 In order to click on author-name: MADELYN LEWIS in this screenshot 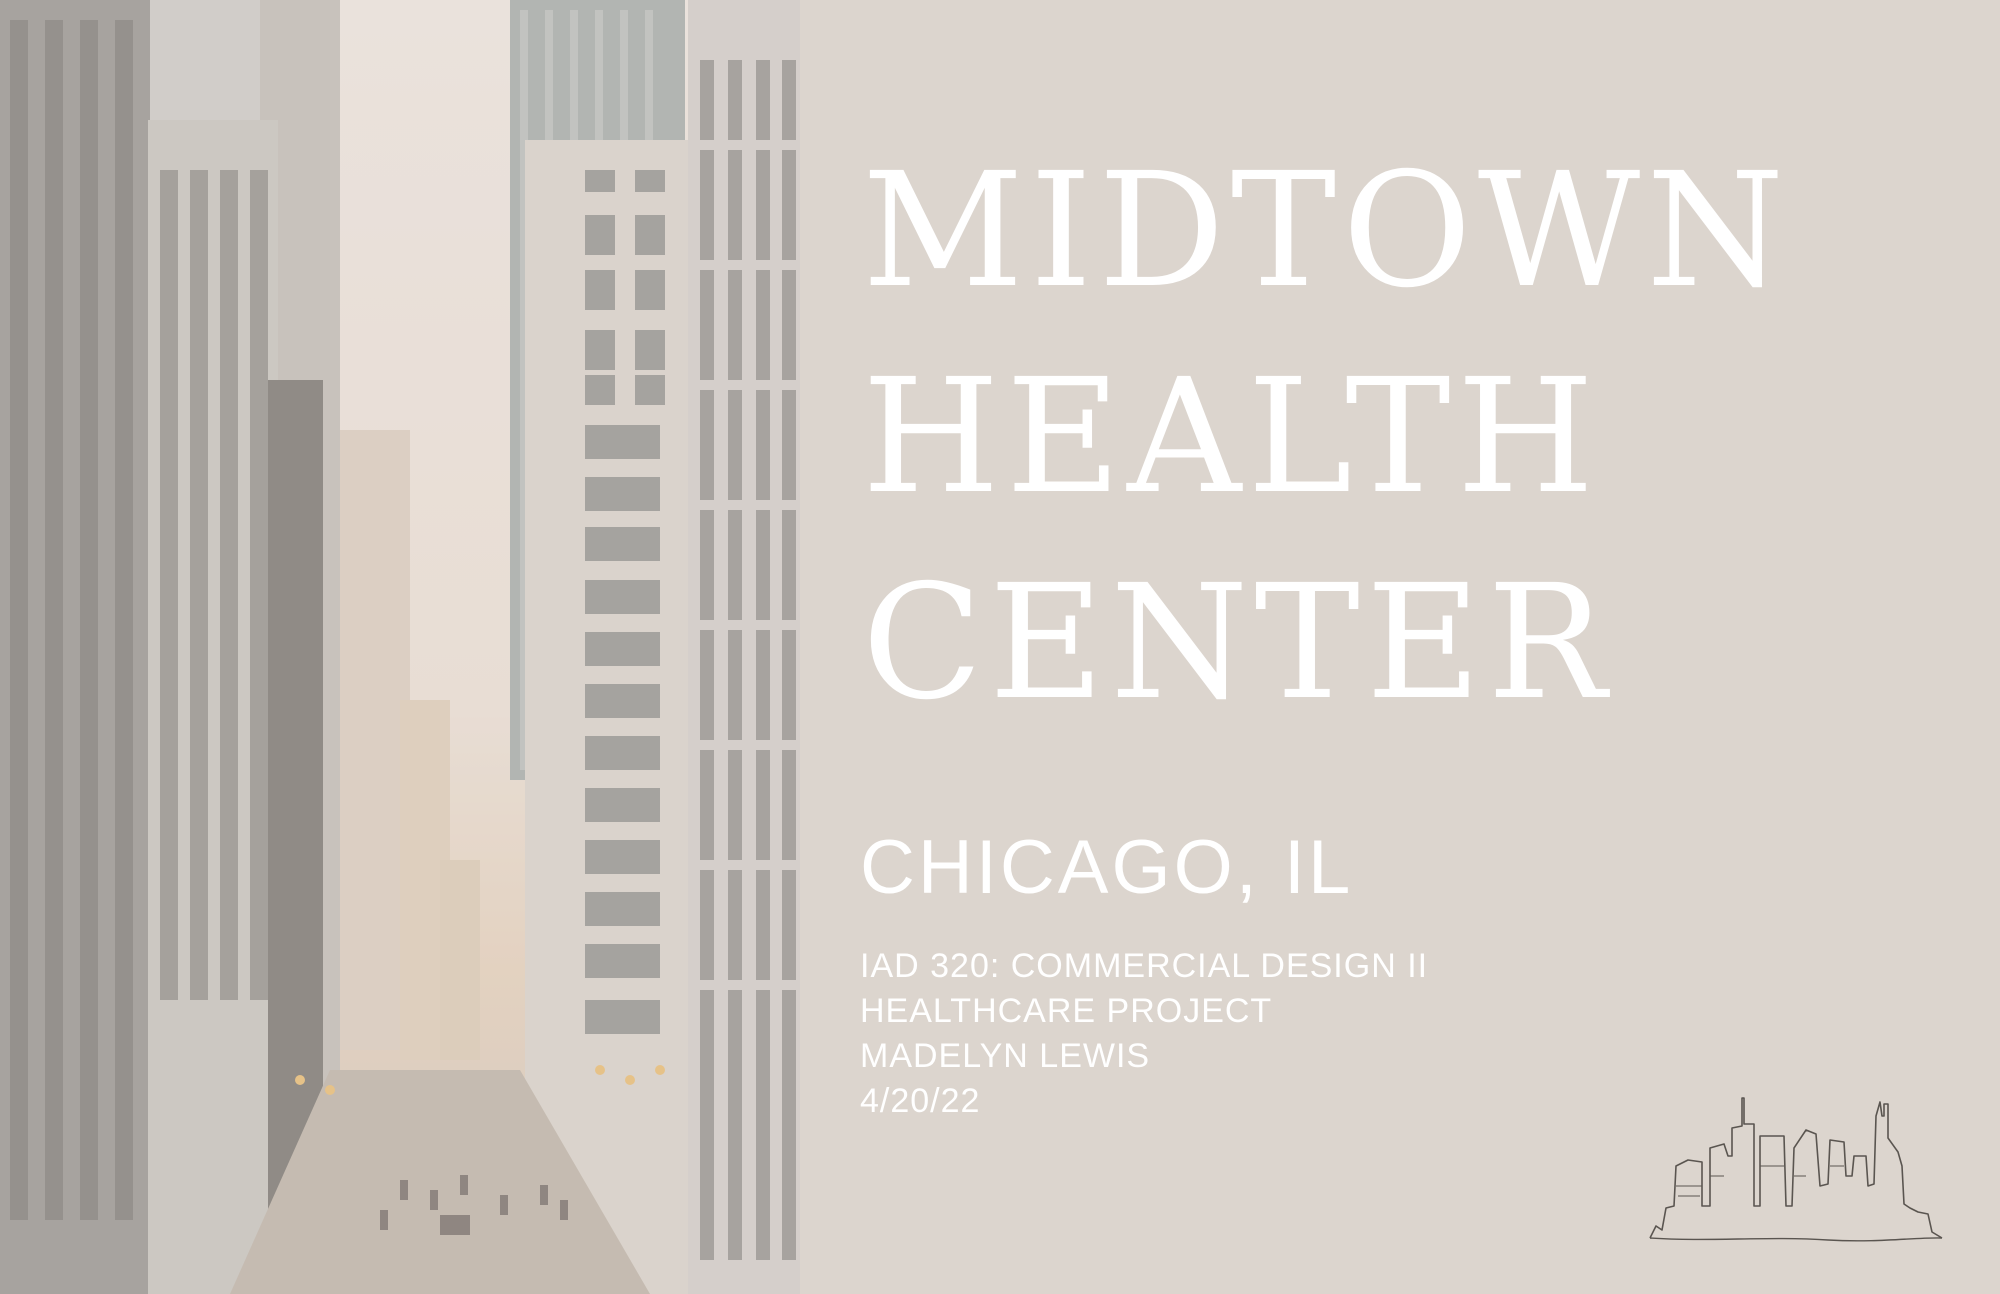, I will do `click(1005, 1056)`.